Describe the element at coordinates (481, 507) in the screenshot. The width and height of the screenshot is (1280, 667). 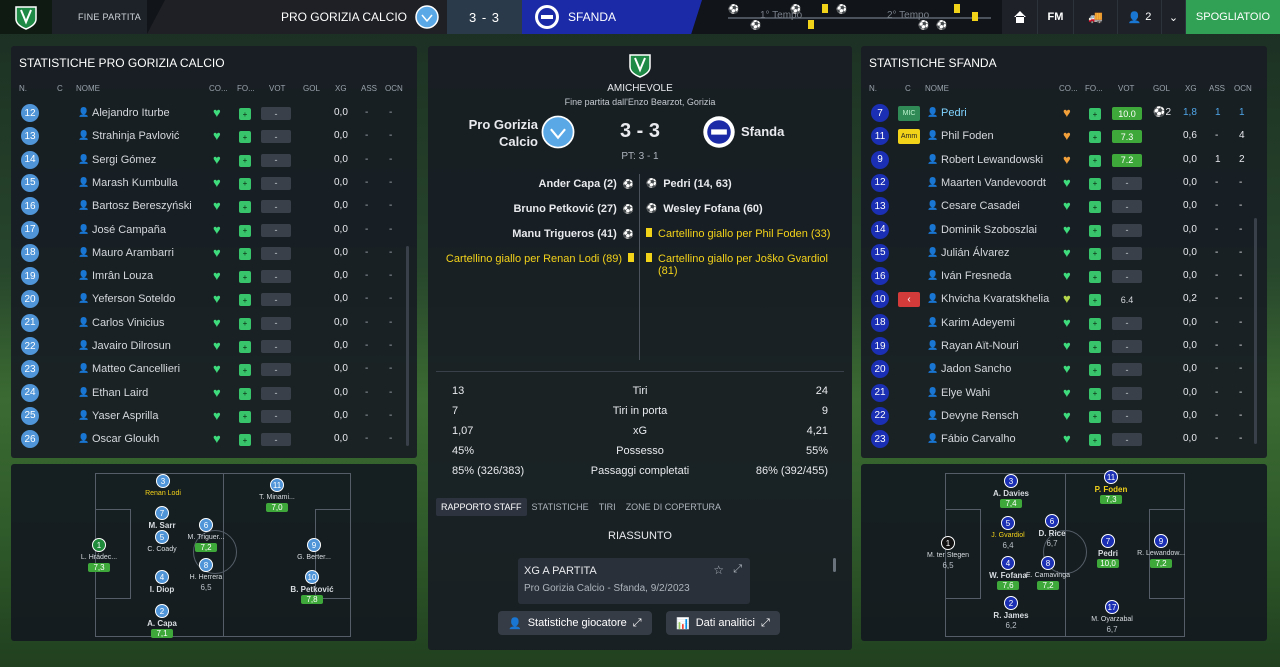
I see `tab-rapporto-staff: RAPPORTO STAFF` at that location.